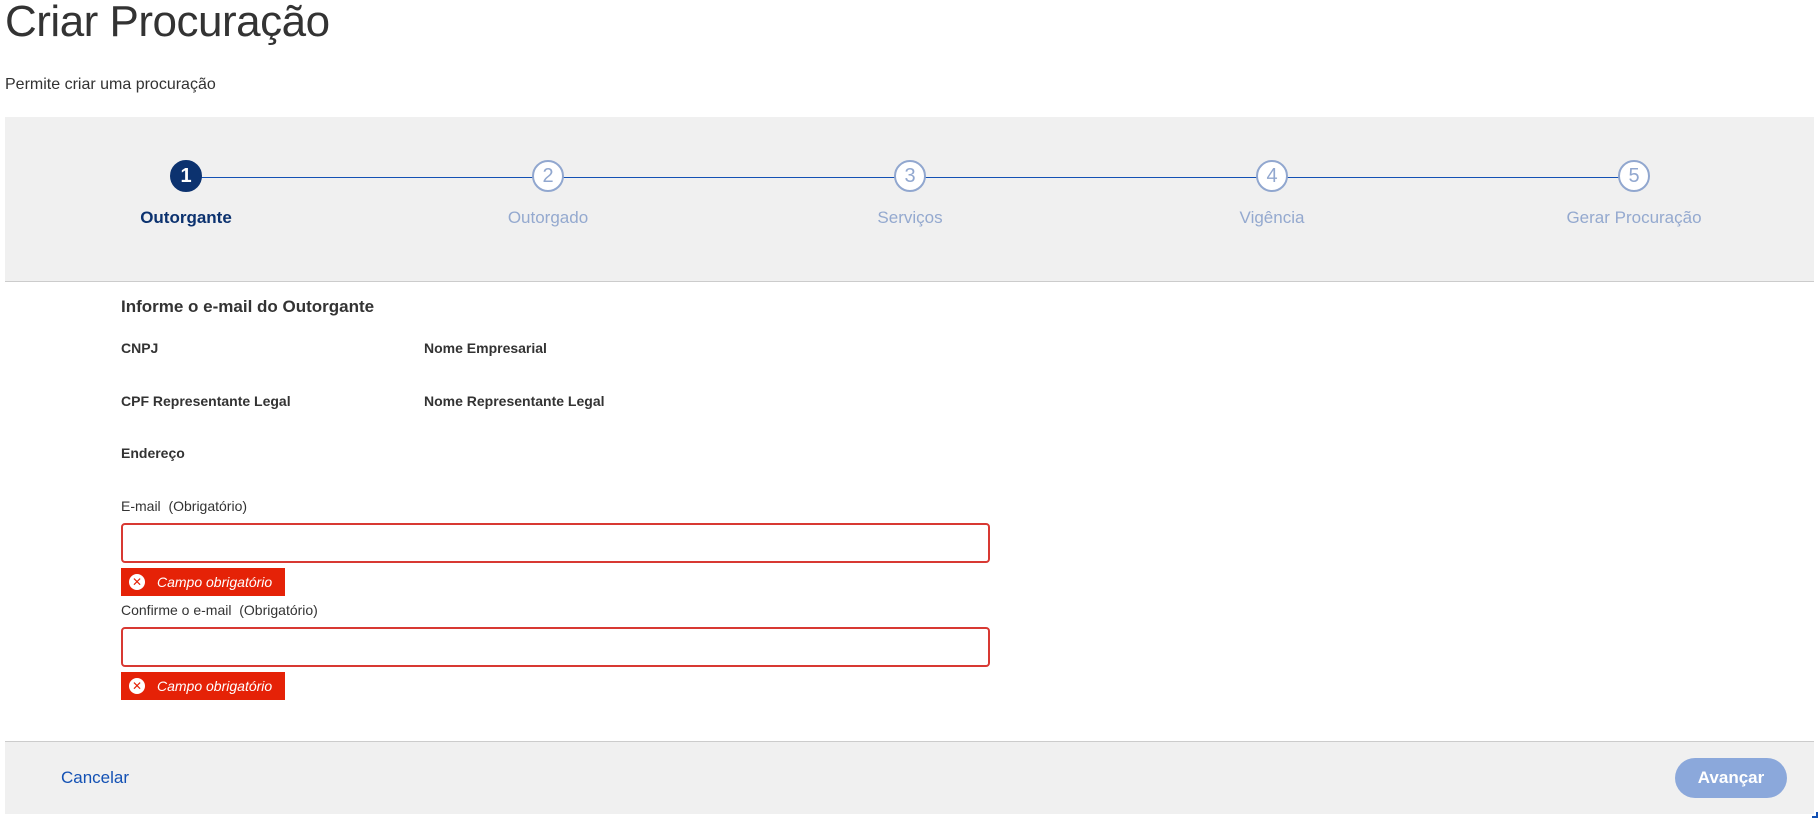 The height and width of the screenshot is (818, 1818). Describe the element at coordinates (1272, 176) in the screenshot. I see `step-number-circle: 4` at that location.